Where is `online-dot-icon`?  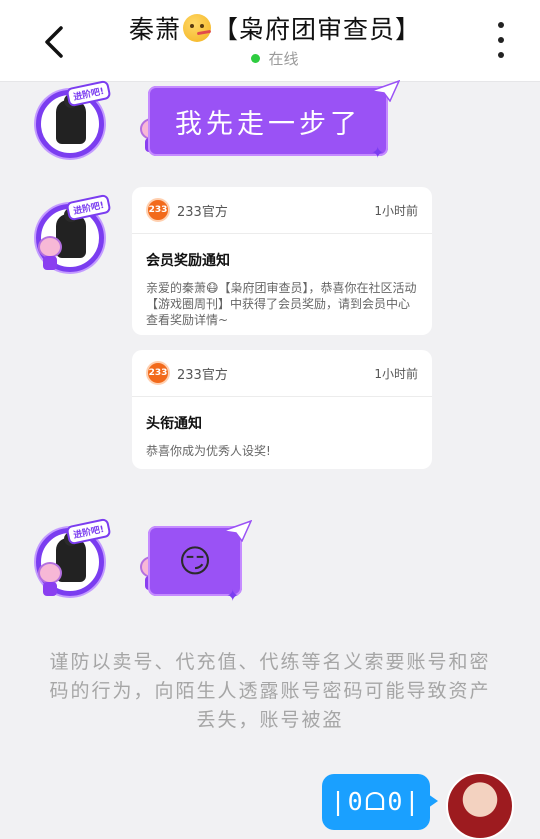
online-dot-icon is located at coordinates (256, 58).